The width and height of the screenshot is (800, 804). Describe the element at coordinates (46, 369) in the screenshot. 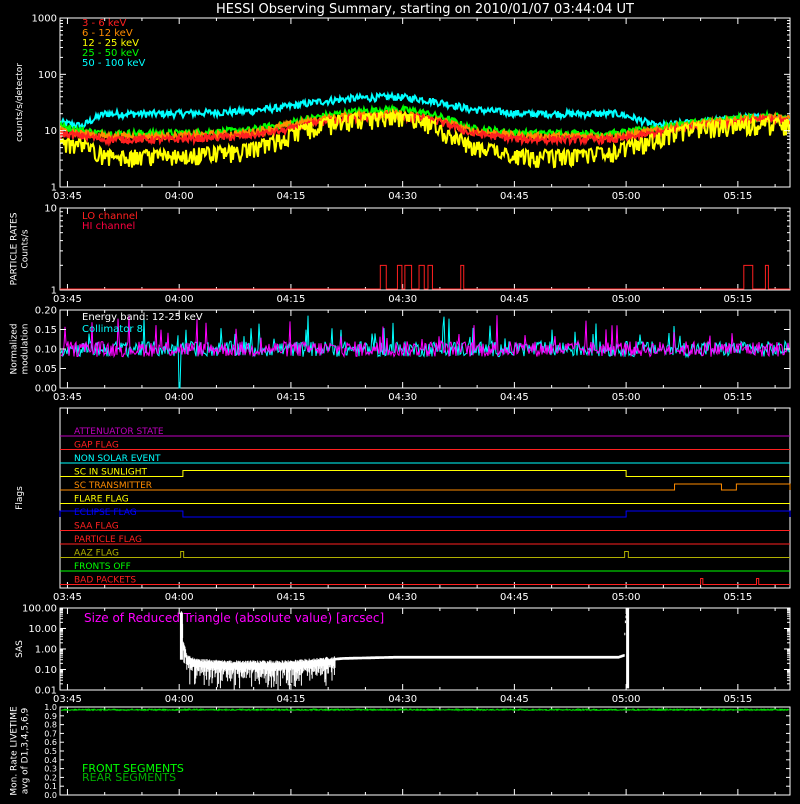

I see `y-tick-label: 0.05` at that location.